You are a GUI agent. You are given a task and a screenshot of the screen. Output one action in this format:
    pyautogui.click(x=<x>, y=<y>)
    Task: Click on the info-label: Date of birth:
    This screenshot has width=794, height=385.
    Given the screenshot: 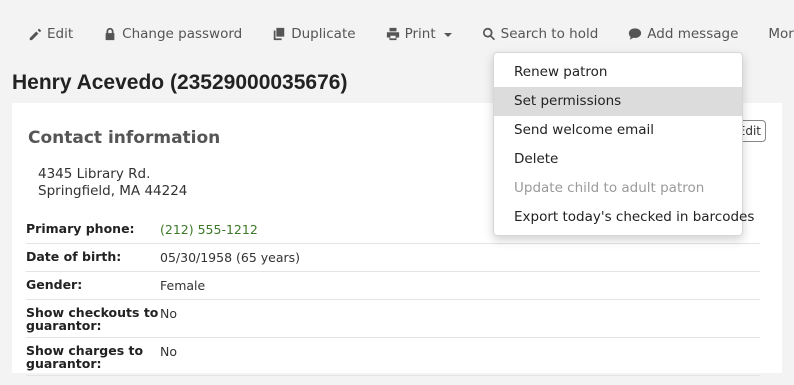 What is the action you would take?
    pyautogui.click(x=74, y=256)
    